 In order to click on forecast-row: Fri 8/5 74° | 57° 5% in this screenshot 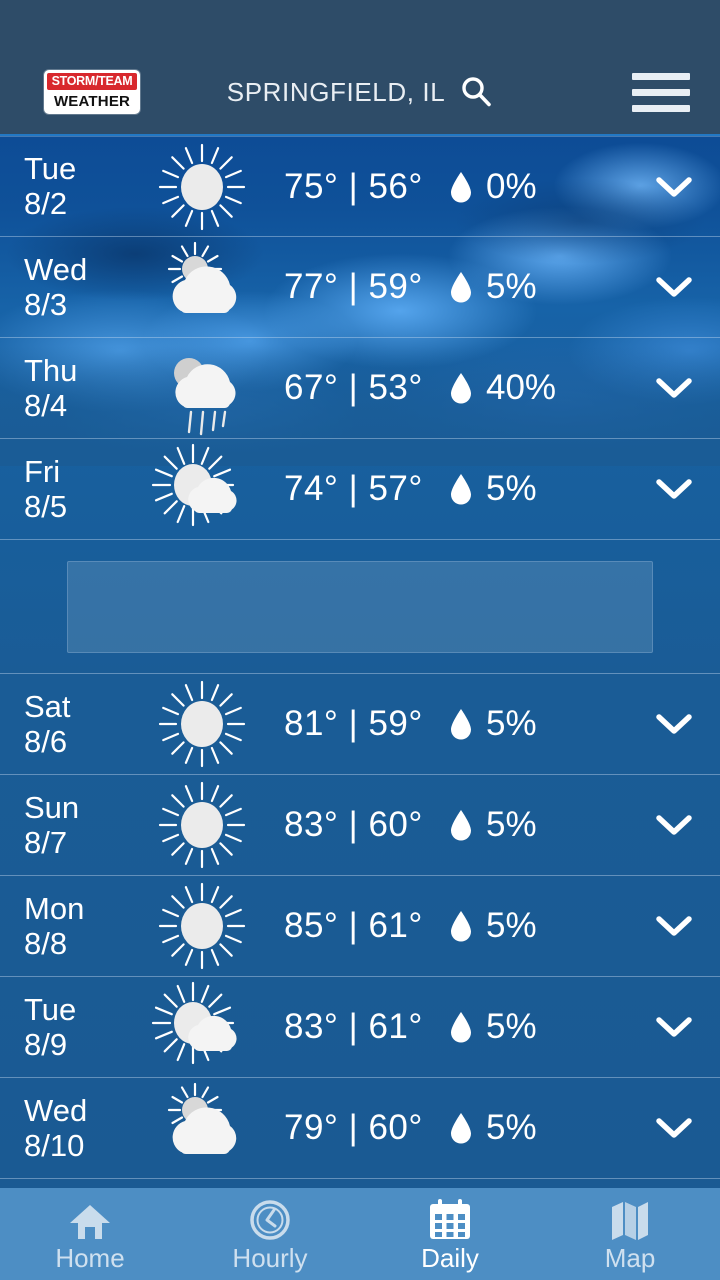, I will do `click(360, 489)`.